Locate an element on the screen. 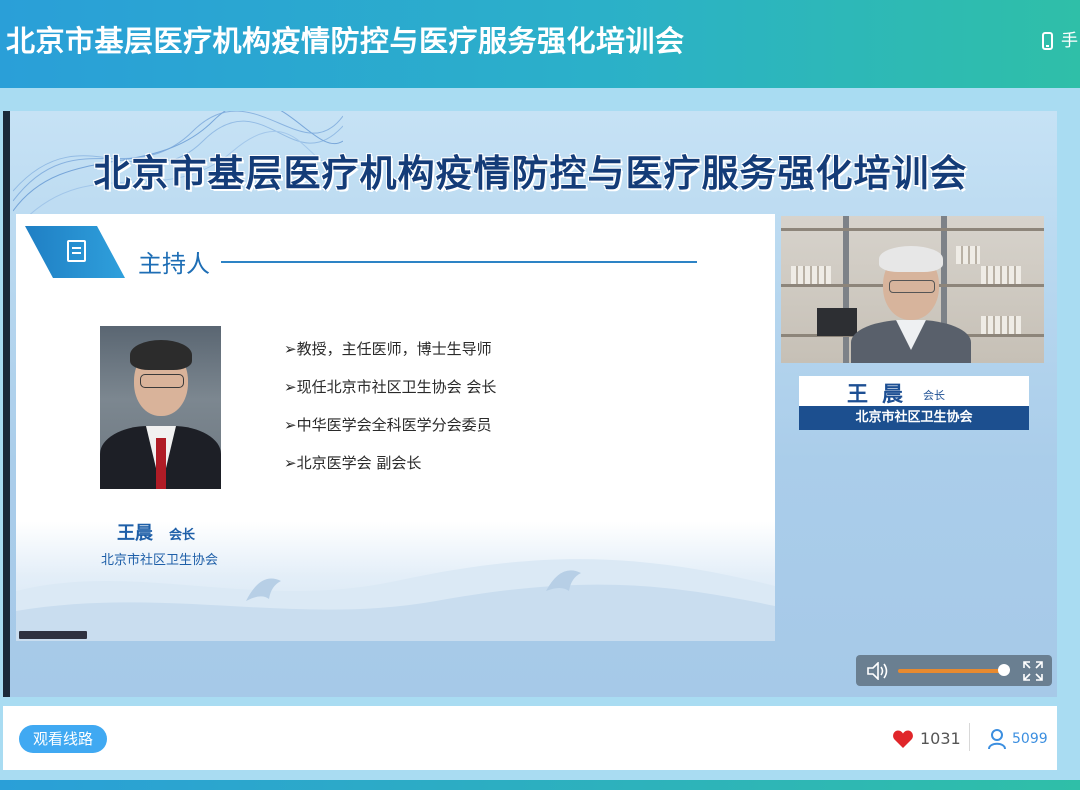 This screenshot has width=1080, height=790. watch-route-button: 观看线路 is located at coordinates (63, 739).